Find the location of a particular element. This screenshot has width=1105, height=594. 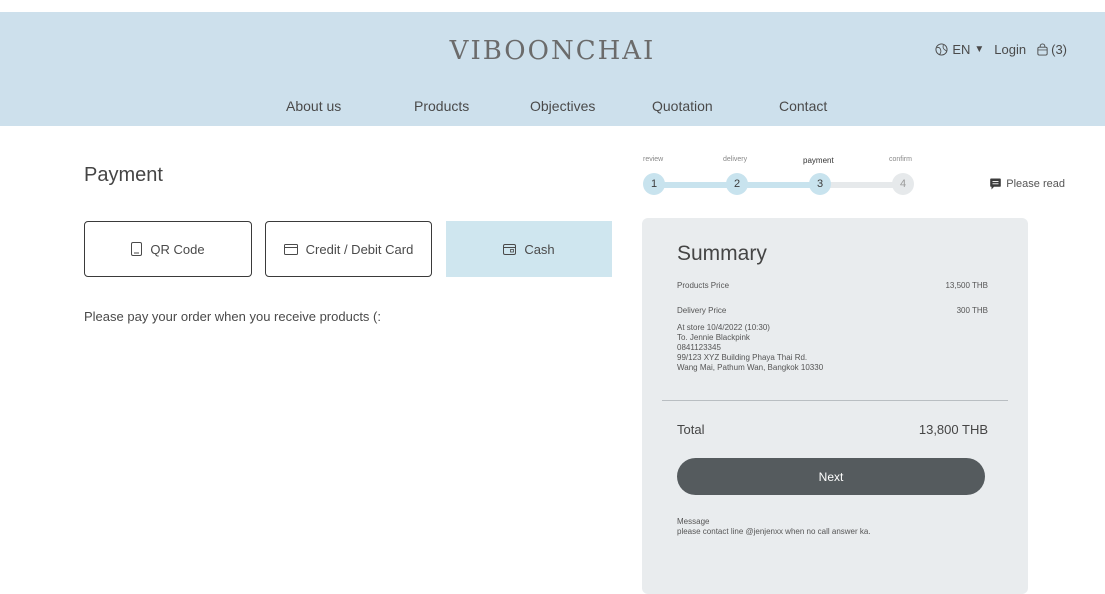

please-read-label: Please read is located at coordinates (1035, 184).